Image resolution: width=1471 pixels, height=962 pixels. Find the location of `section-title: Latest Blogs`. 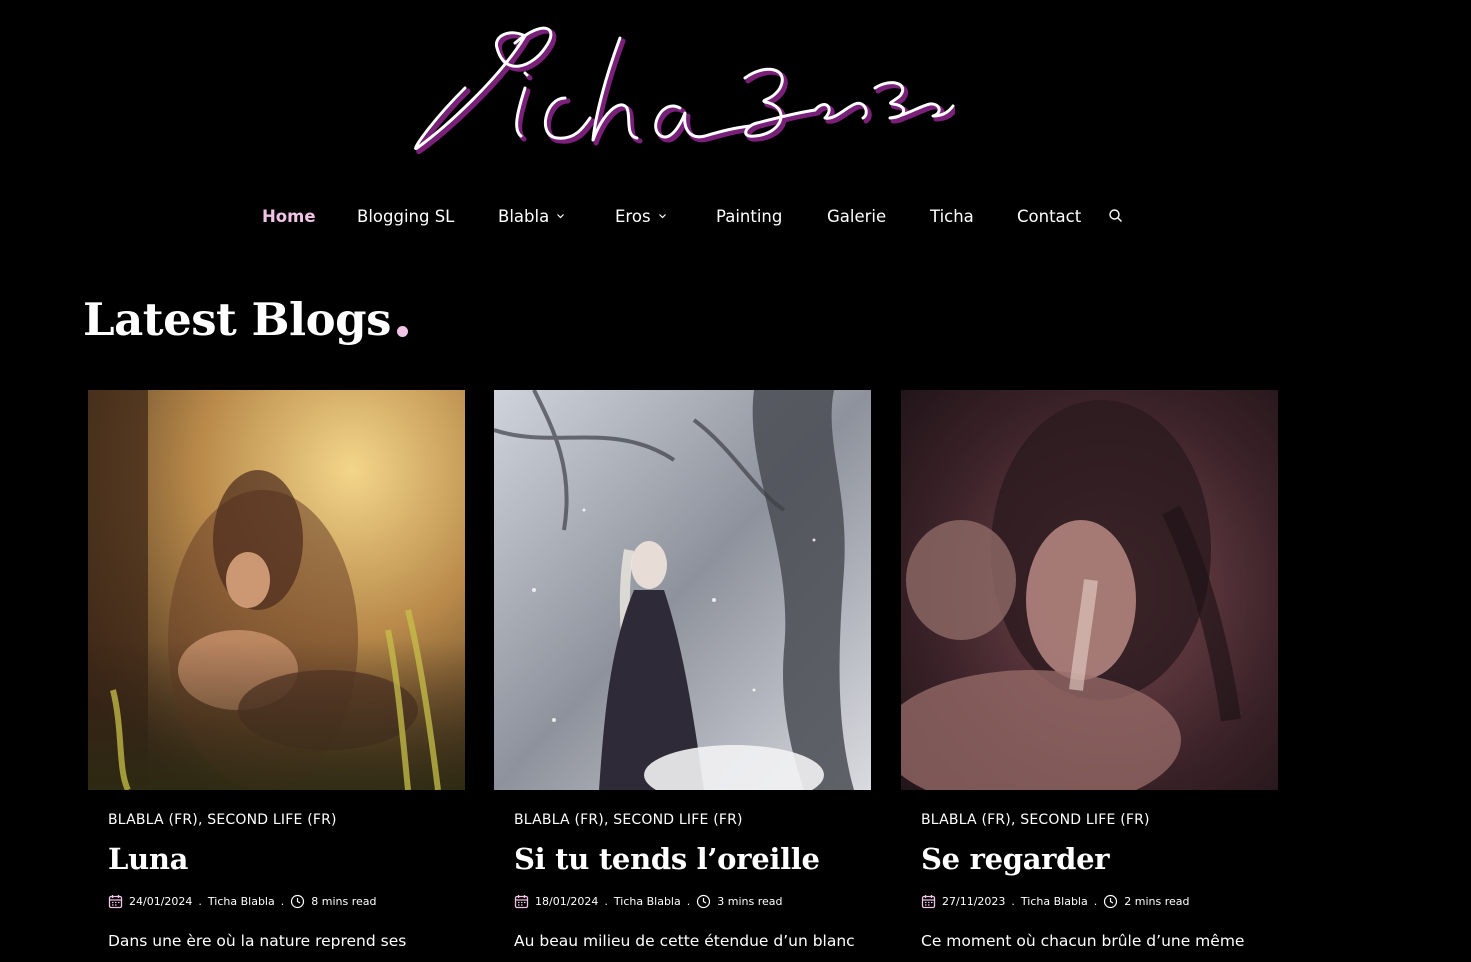

section-title: Latest Blogs is located at coordinates (245, 320).